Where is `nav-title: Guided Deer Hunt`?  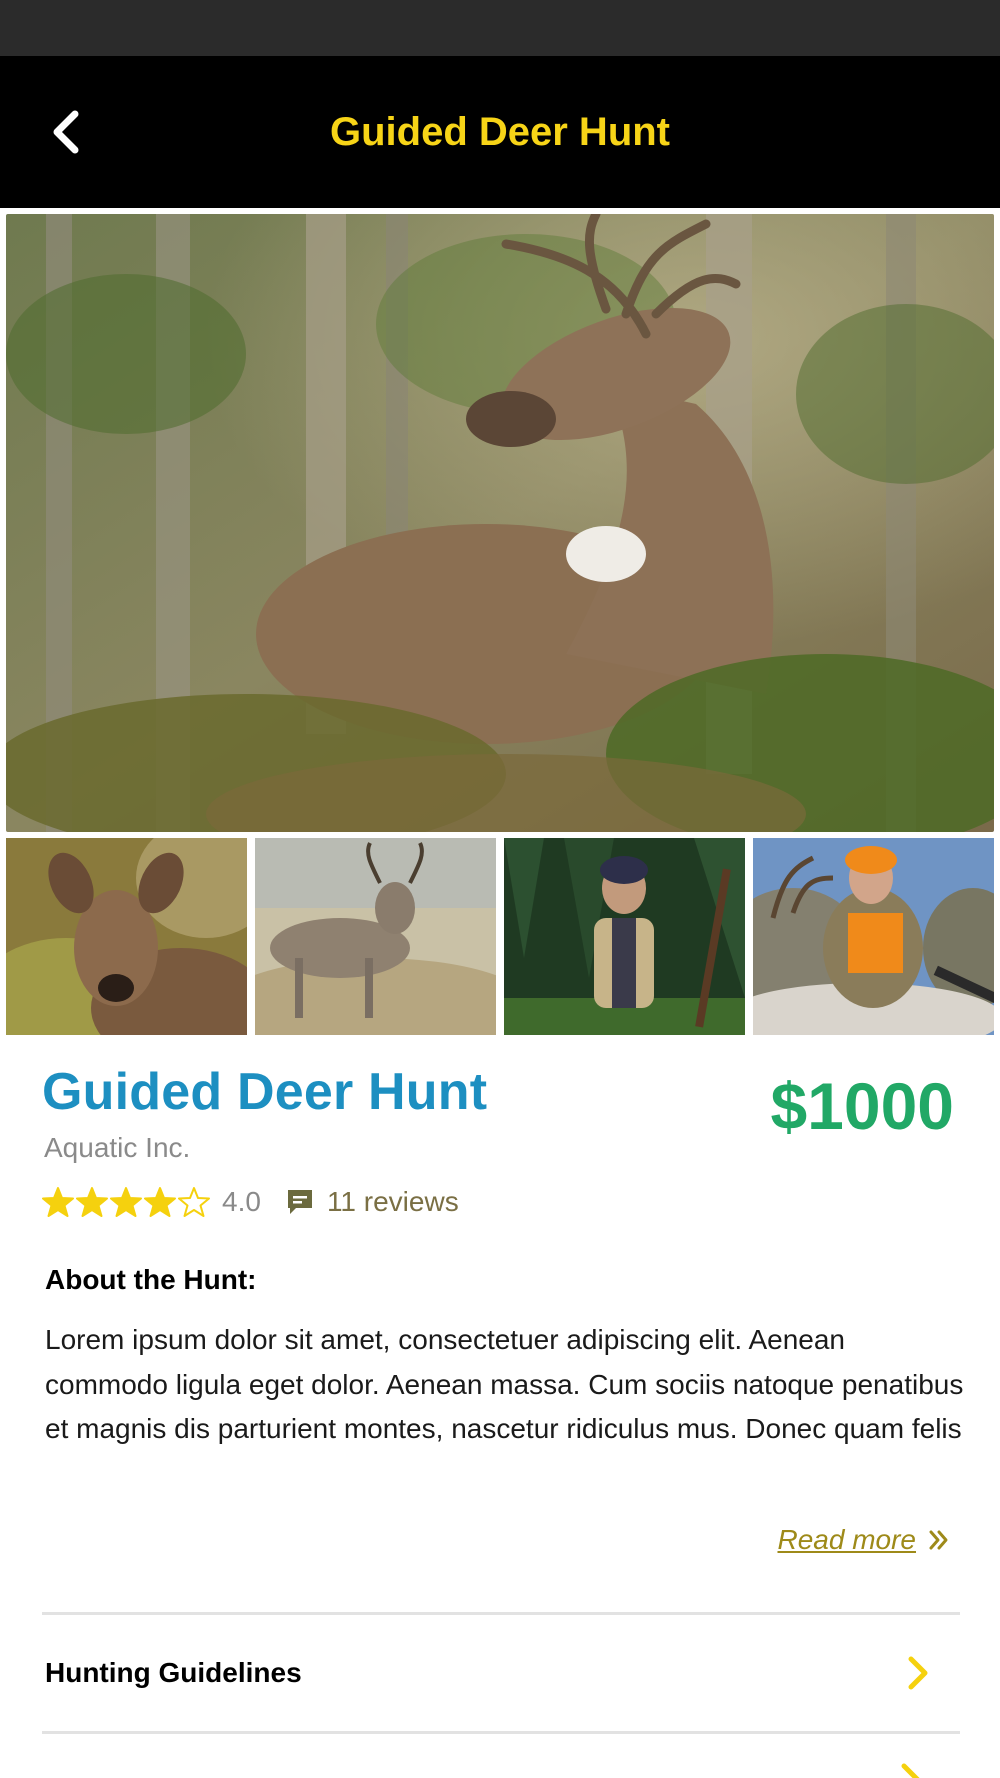 nav-title: Guided Deer Hunt is located at coordinates (500, 132).